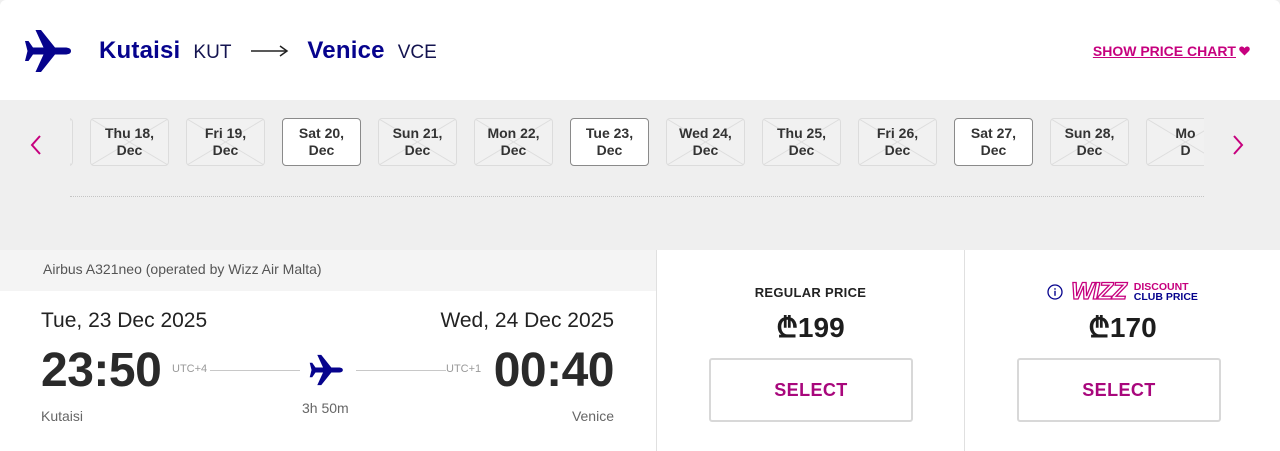 Image resolution: width=1280 pixels, height=451 pixels. What do you see at coordinates (705, 133) in the screenshot?
I see `date-day: Wed 24,` at bounding box center [705, 133].